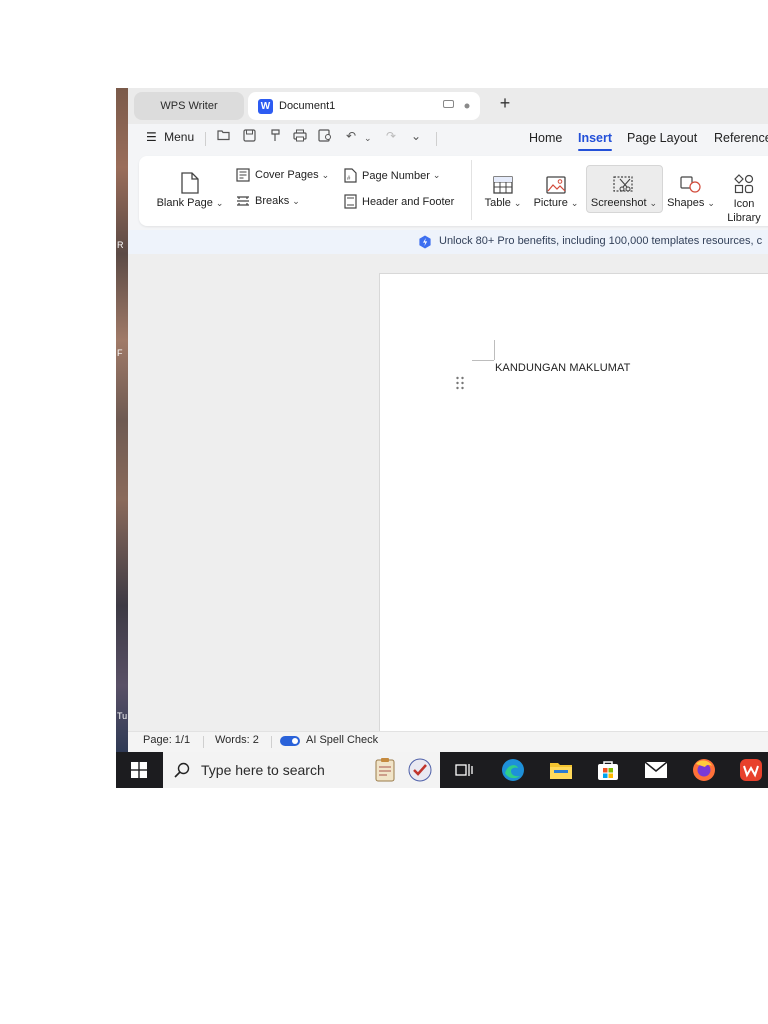 The width and height of the screenshot is (768, 1024). I want to click on blank-page-label: Blank Page, so click(184, 203).